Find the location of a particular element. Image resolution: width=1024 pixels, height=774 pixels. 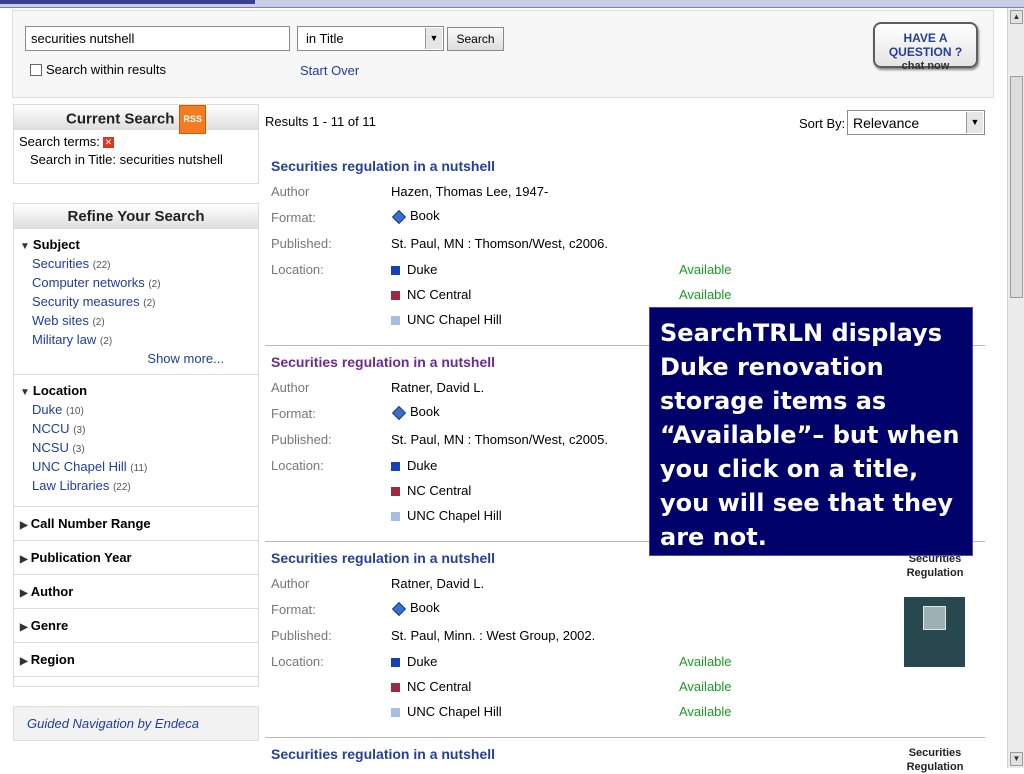

facet-author: ▶ Author is located at coordinates (136, 592).